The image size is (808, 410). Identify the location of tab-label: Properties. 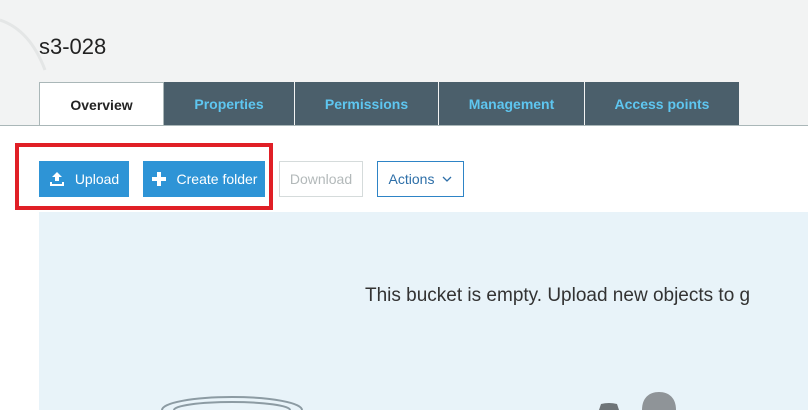
(229, 103).